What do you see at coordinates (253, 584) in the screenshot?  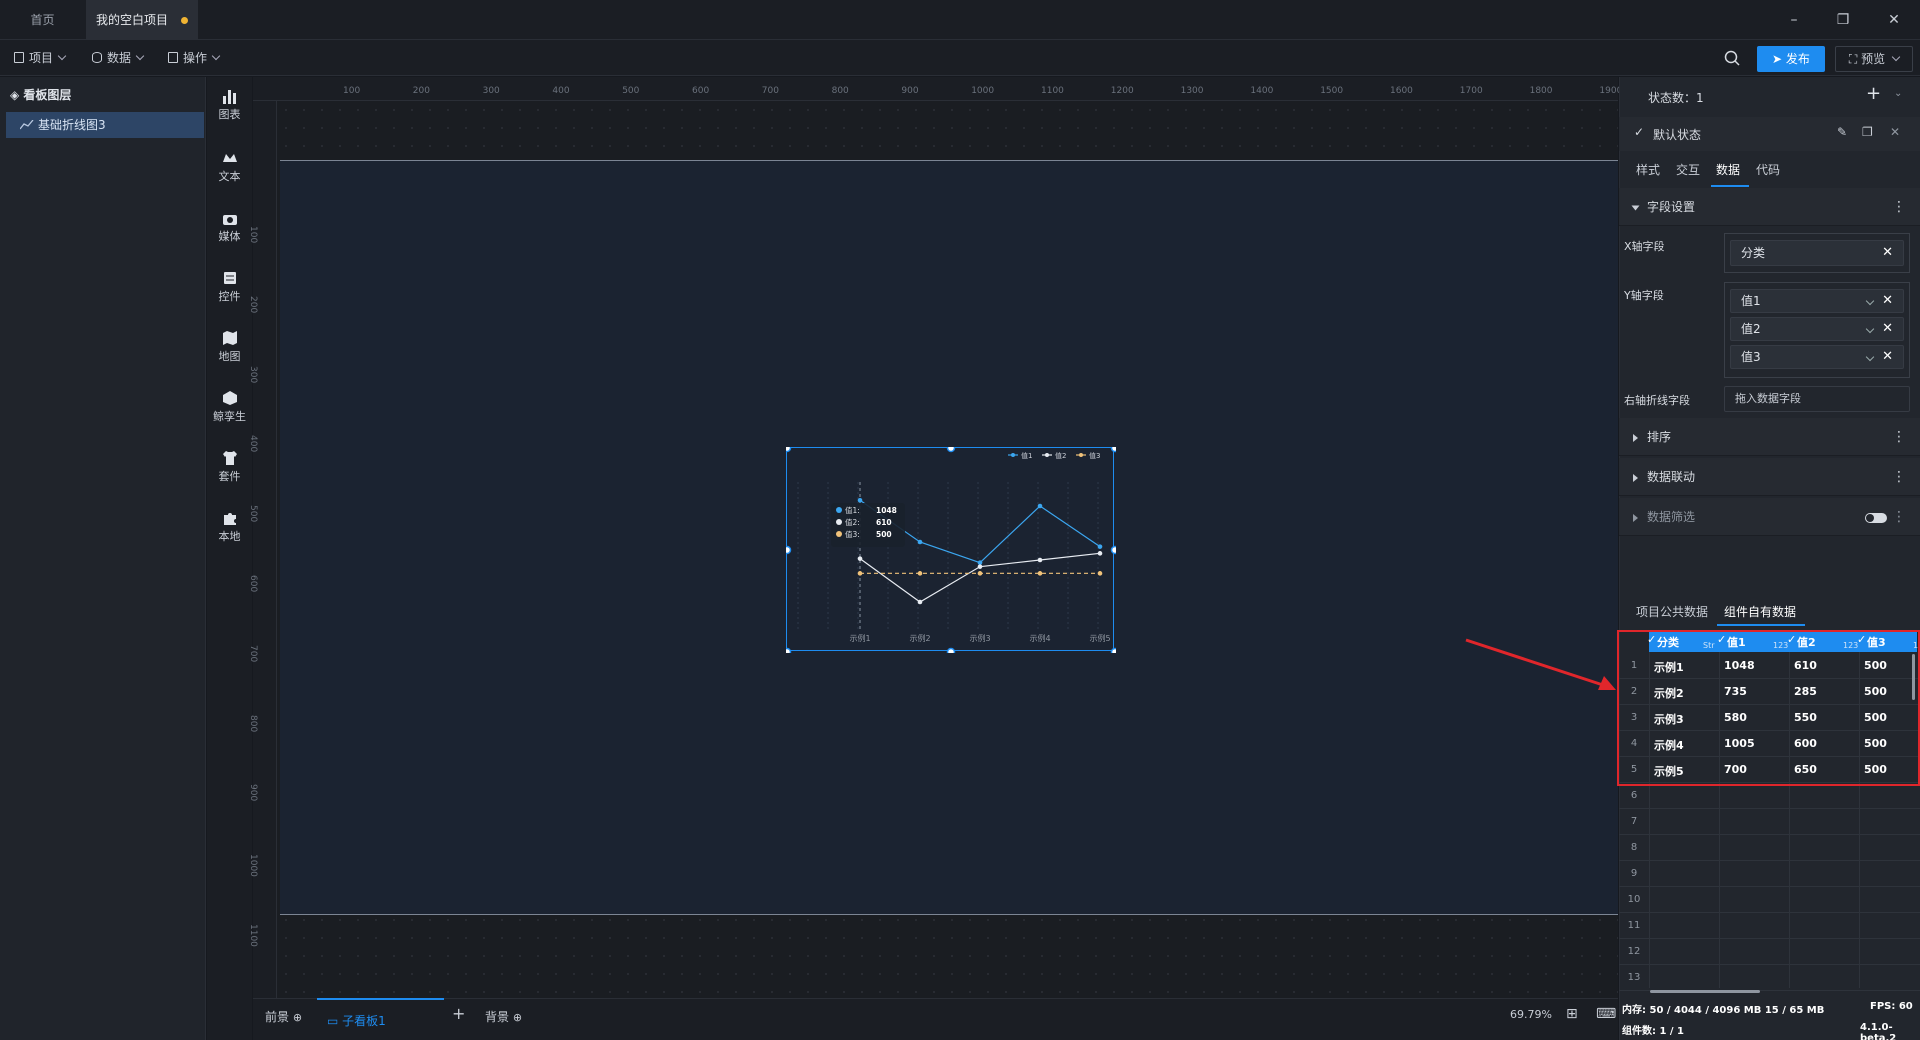 I see `ruler-tick-label: 600` at bounding box center [253, 584].